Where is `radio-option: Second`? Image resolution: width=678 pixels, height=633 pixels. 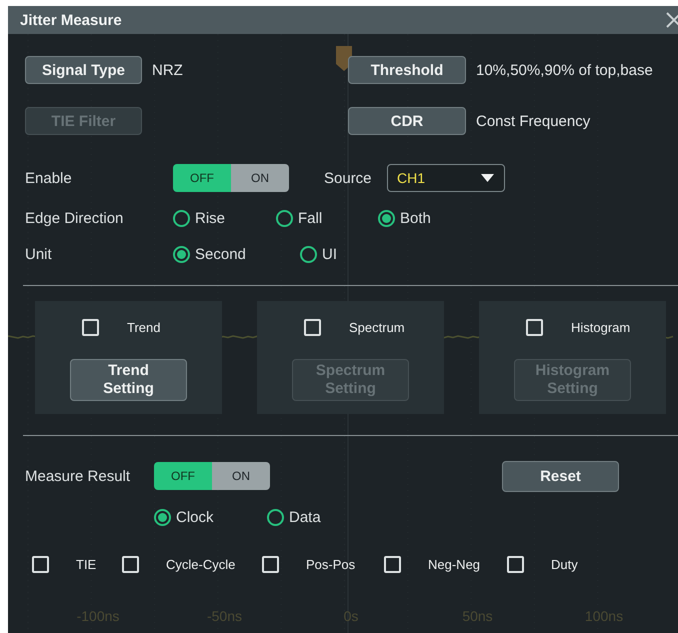
radio-option: Second is located at coordinates (209, 254).